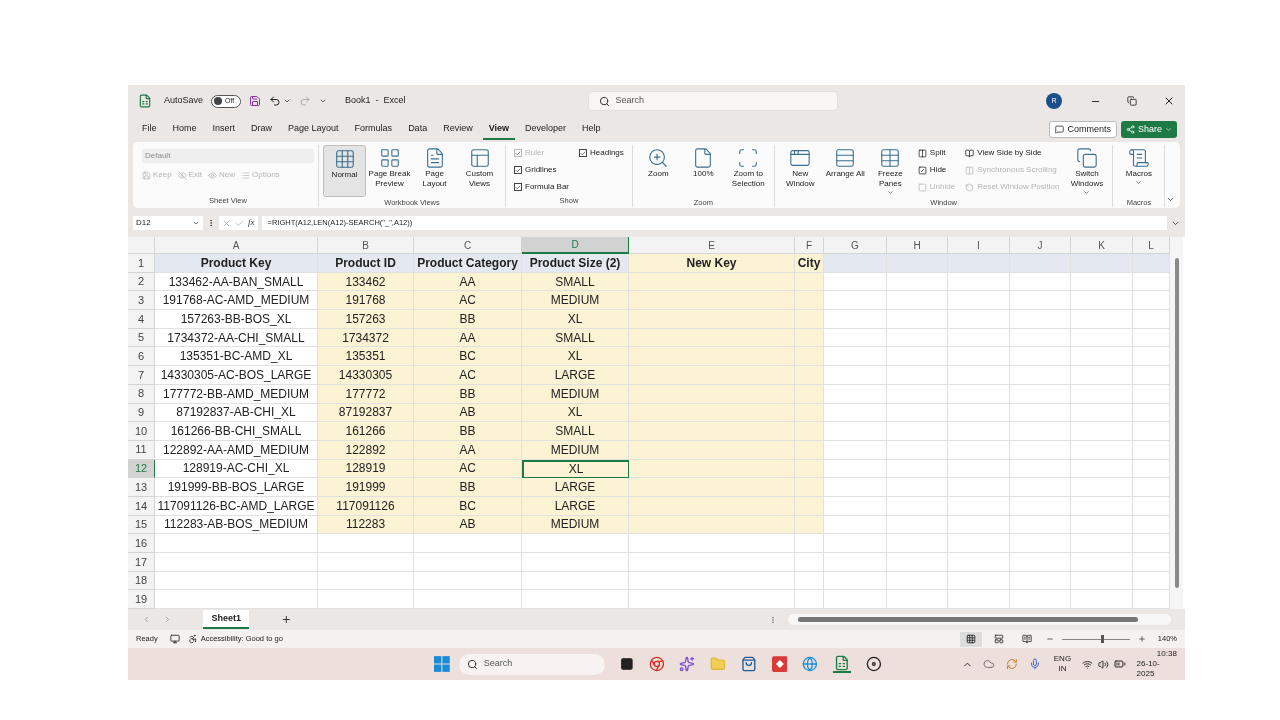 Image resolution: width=1280 pixels, height=720 pixels. I want to click on scroll-icon, so click(1138, 158).